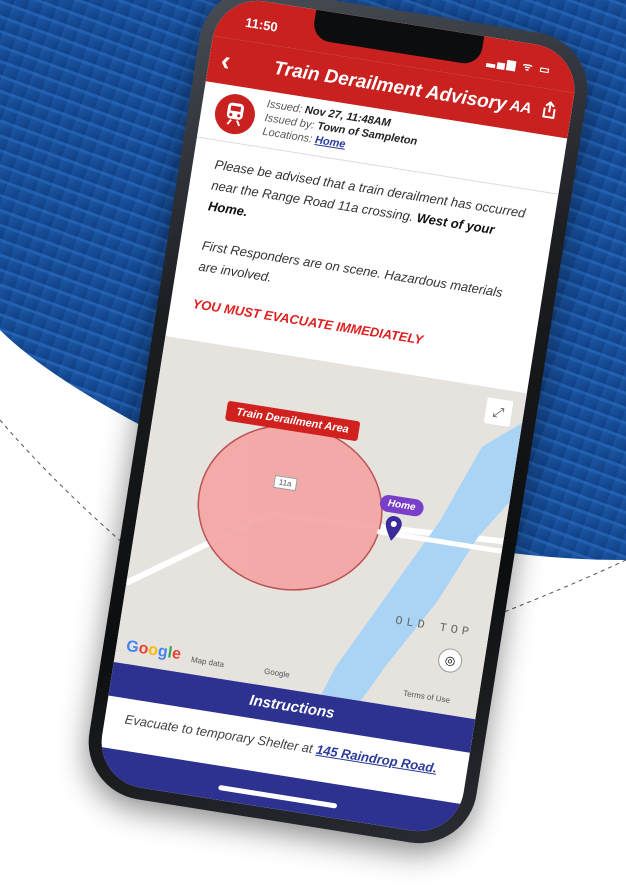 This screenshot has height=890, width=626. Describe the element at coordinates (376, 759) in the screenshot. I see `shelter-address-link: 145 Raindrop Road.` at that location.